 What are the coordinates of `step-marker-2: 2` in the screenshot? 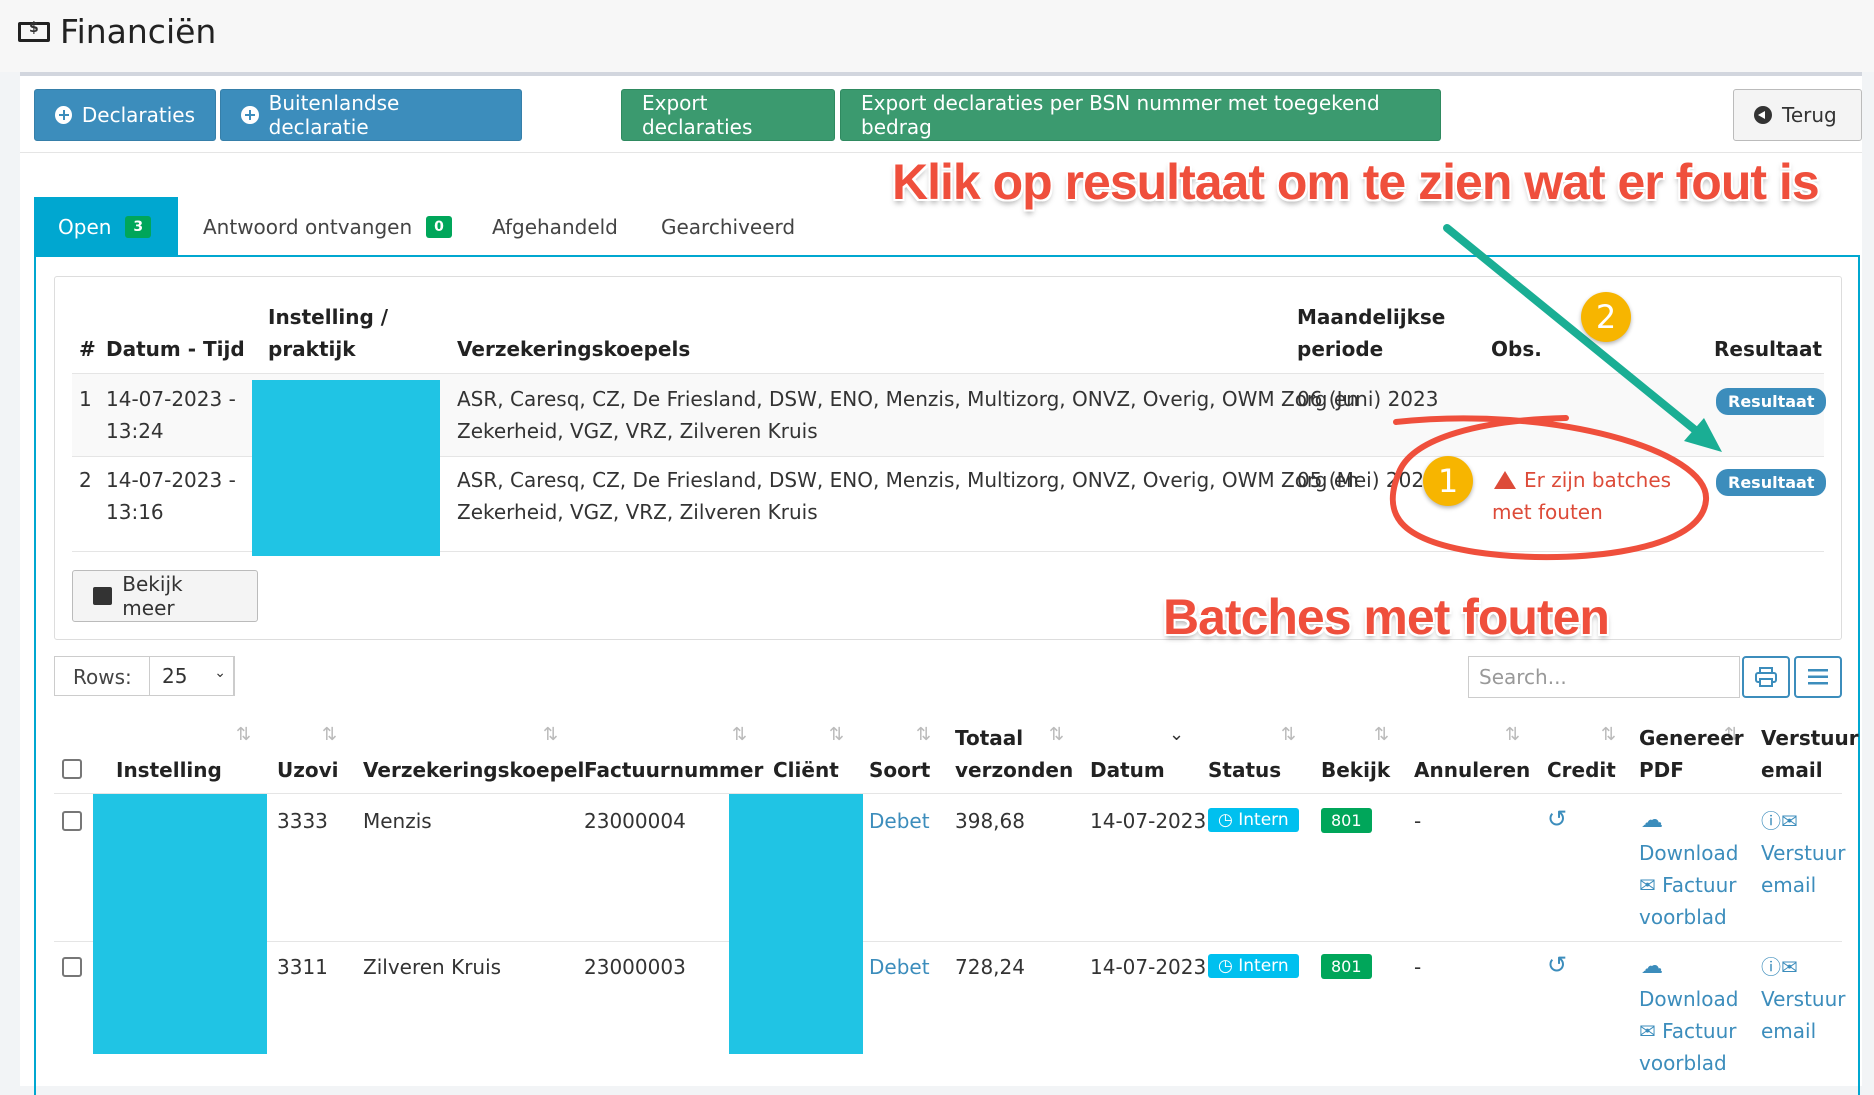 It's located at (1606, 317).